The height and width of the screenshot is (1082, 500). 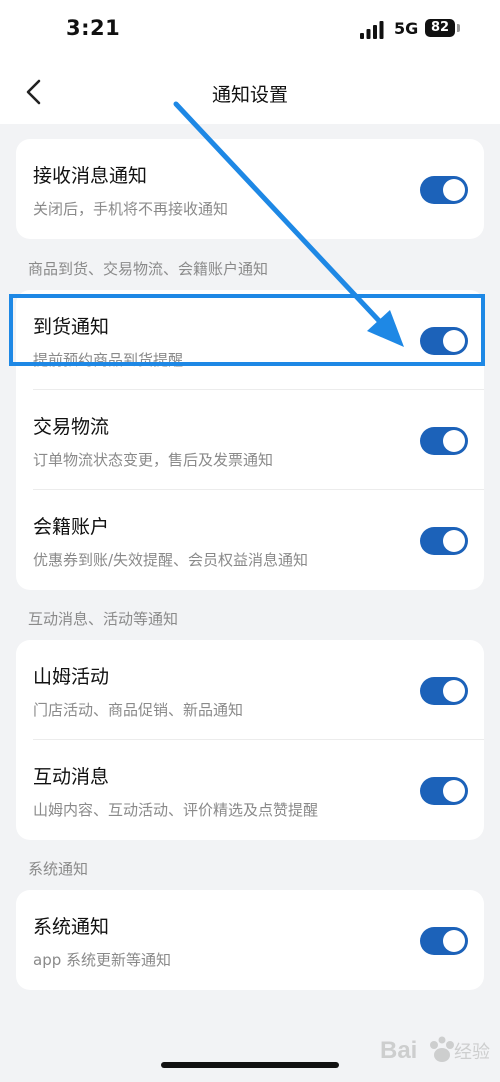 What do you see at coordinates (250, 1065) in the screenshot?
I see `home-indicator` at bounding box center [250, 1065].